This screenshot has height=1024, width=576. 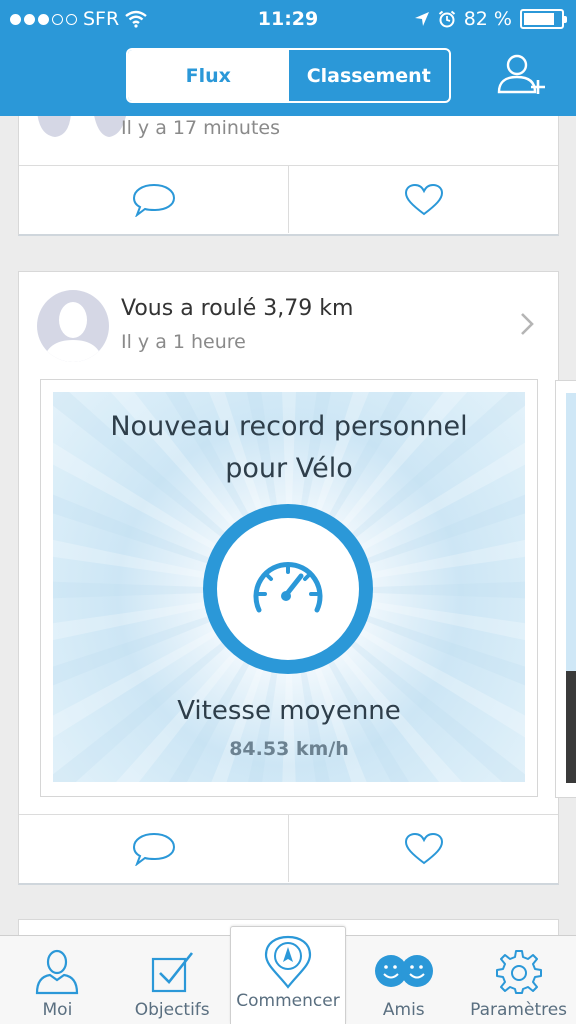 What do you see at coordinates (288, 20) in the screenshot?
I see `status-bar: SFR 11:29 82 %` at bounding box center [288, 20].